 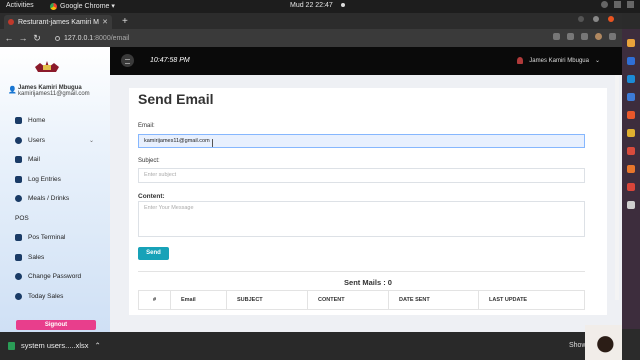 What do you see at coordinates (433, 300) in the screenshot?
I see `column-header: DATE SENT` at bounding box center [433, 300].